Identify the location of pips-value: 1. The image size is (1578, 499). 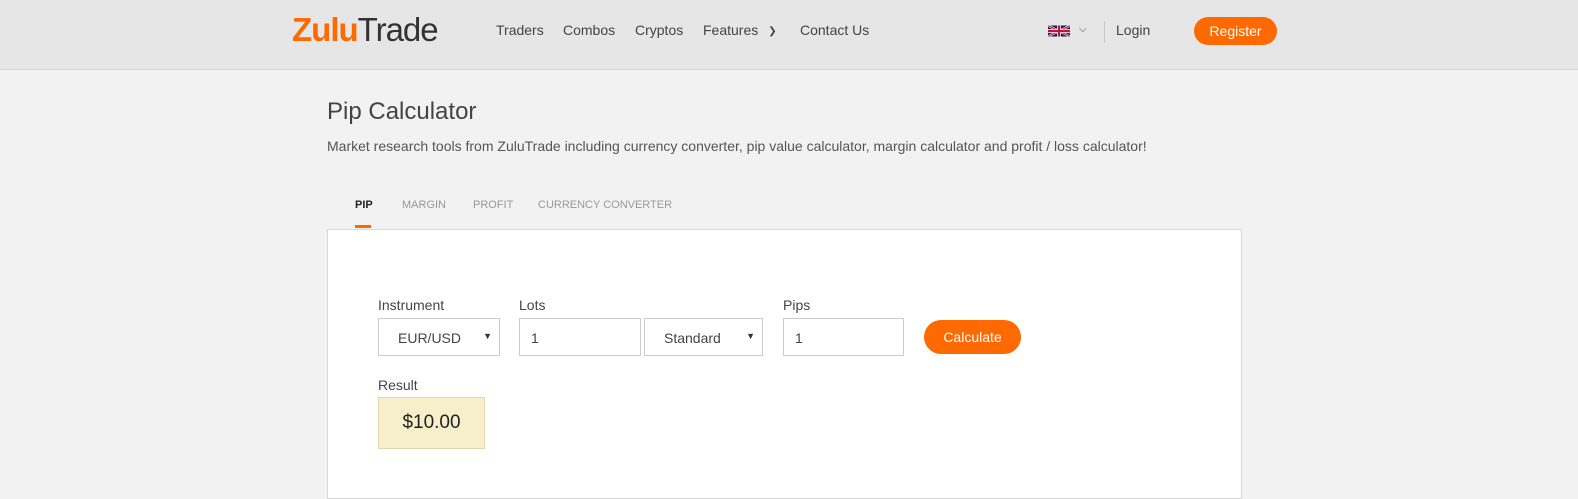
(799, 338).